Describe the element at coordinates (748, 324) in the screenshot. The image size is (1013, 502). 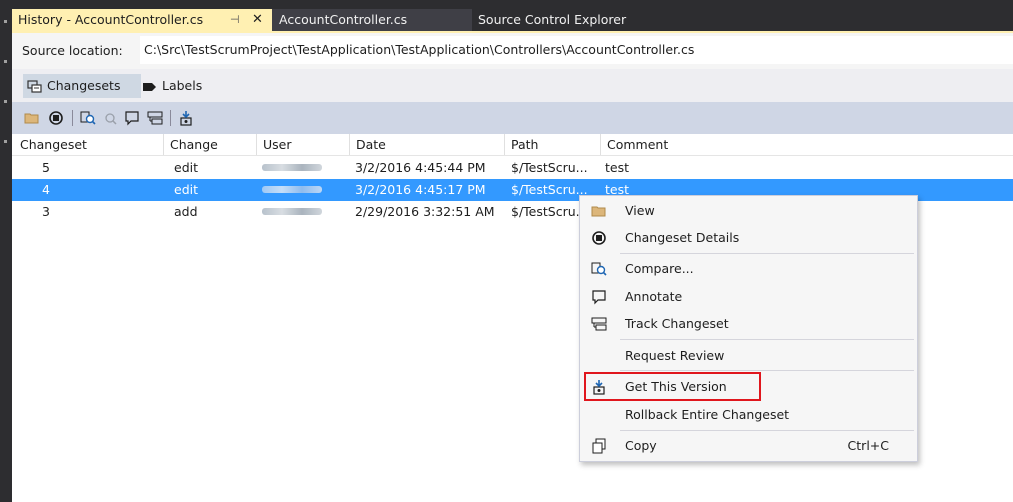
I see `menu-item-track-changeset: Track Changeset` at that location.